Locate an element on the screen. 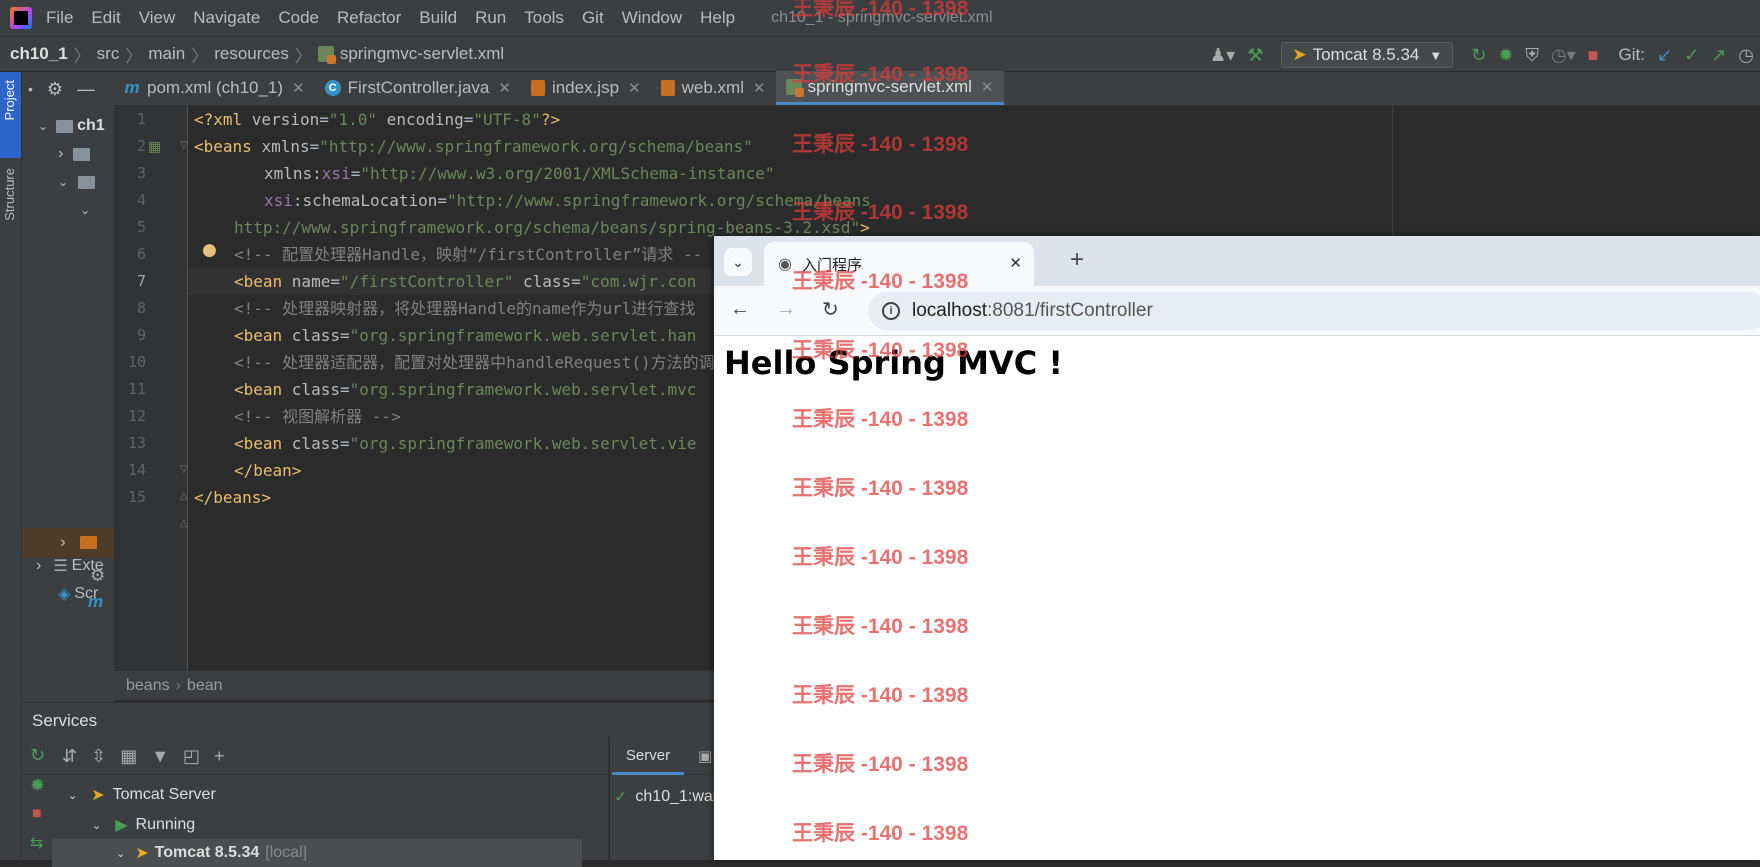 The height and width of the screenshot is (867, 1760). menu-refactor: Refactor is located at coordinates (369, 18).